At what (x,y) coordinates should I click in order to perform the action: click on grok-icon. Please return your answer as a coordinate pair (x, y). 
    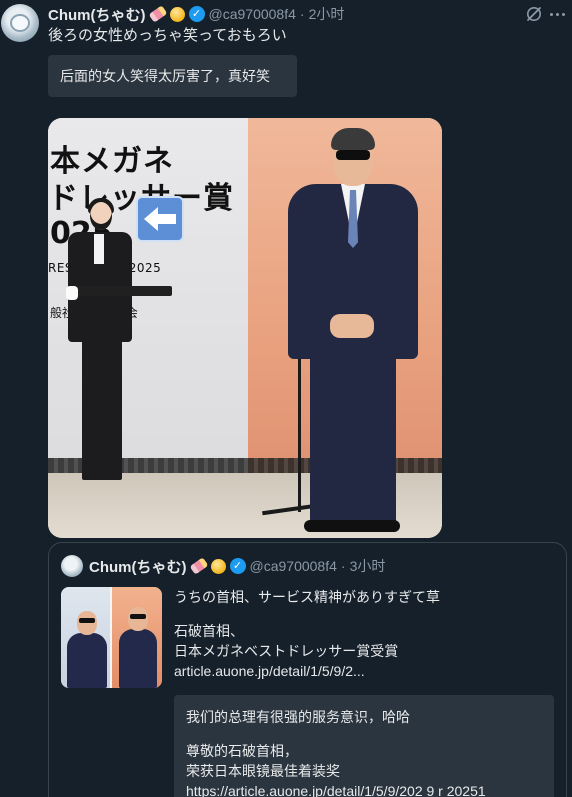
    Looking at the image, I should click on (534, 14).